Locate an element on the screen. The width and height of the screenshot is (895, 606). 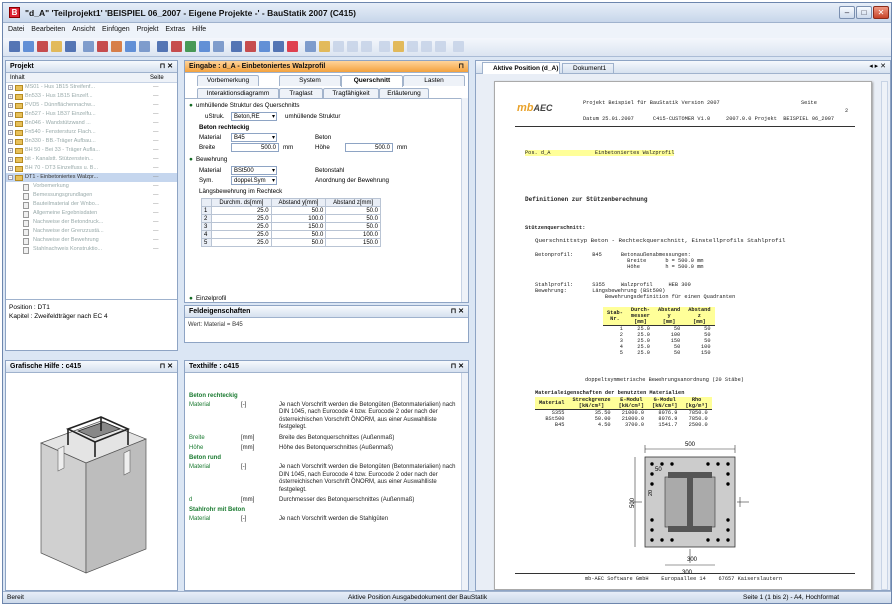
tree-item: − DT1 - Einbetoniertes Walzpr... — is located at coordinates (91, 177).